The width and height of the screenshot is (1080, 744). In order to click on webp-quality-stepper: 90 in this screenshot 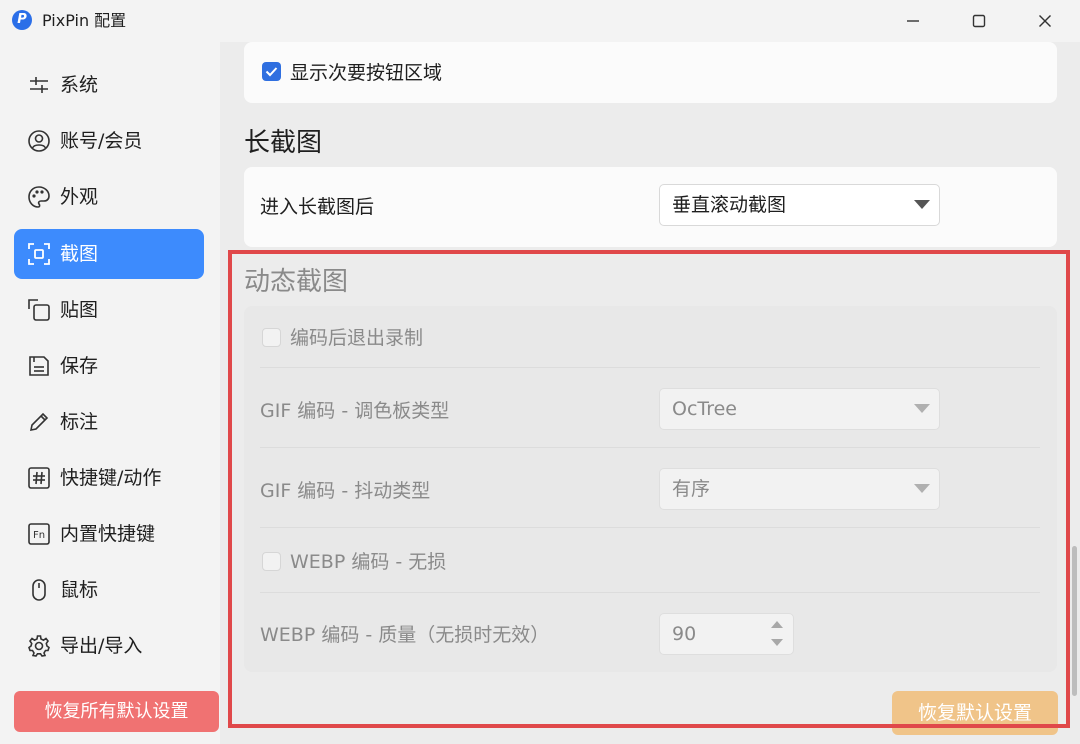, I will do `click(726, 634)`.